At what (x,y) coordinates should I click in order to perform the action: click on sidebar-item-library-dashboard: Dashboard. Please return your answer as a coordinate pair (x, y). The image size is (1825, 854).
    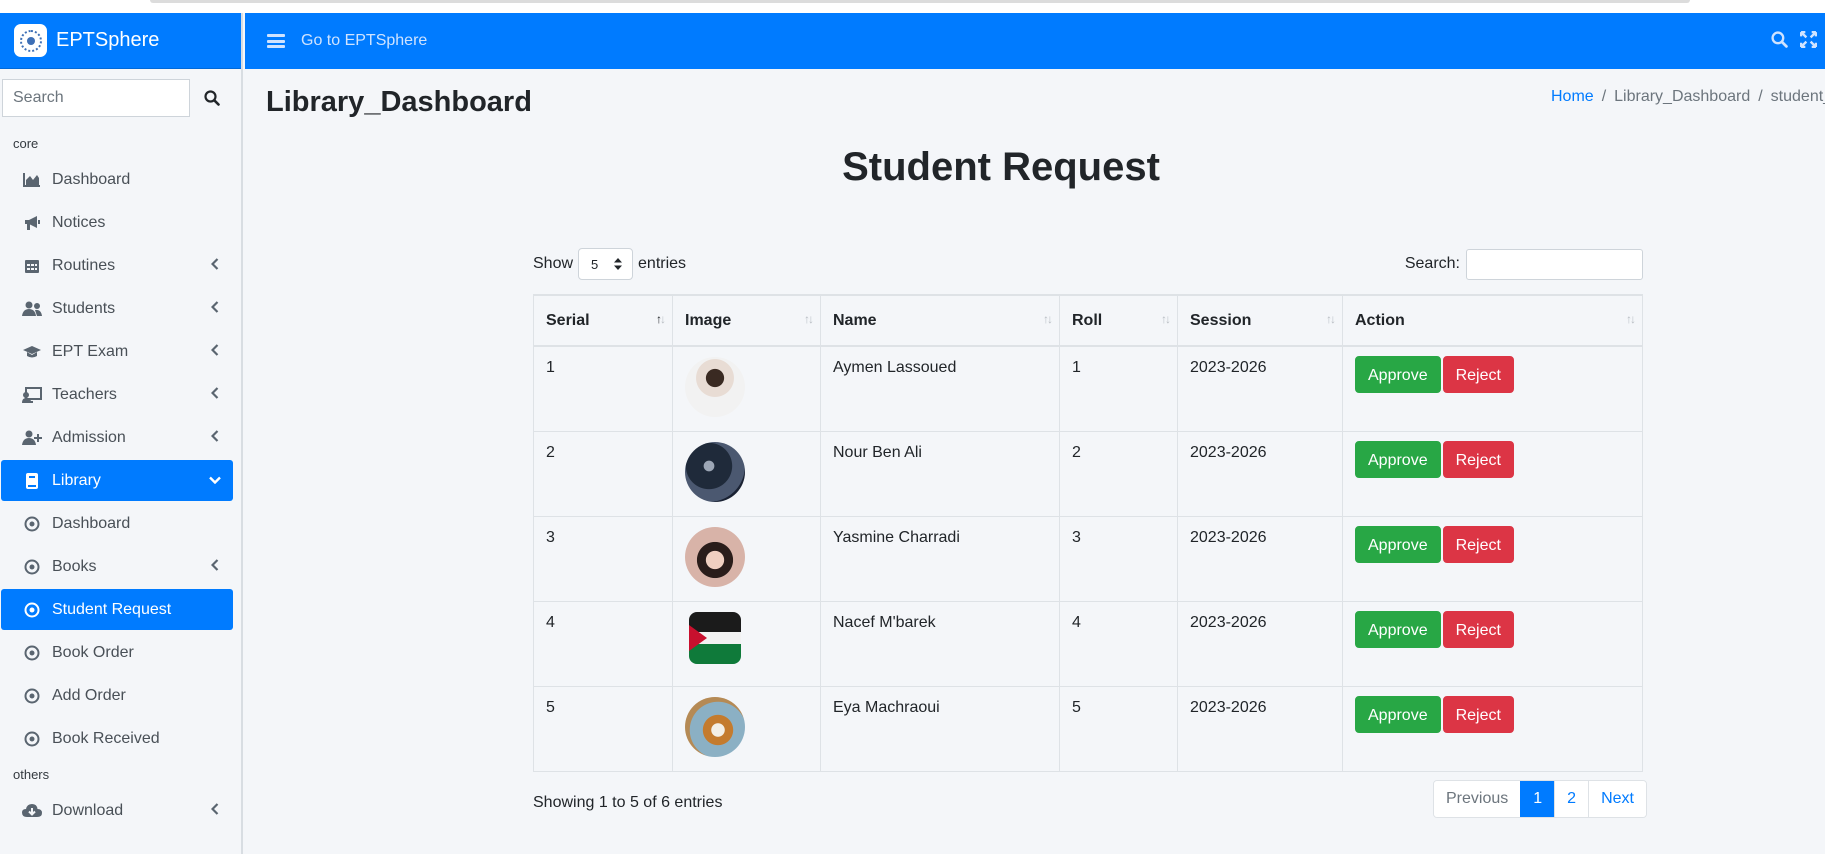
    Looking at the image, I should click on (117, 523).